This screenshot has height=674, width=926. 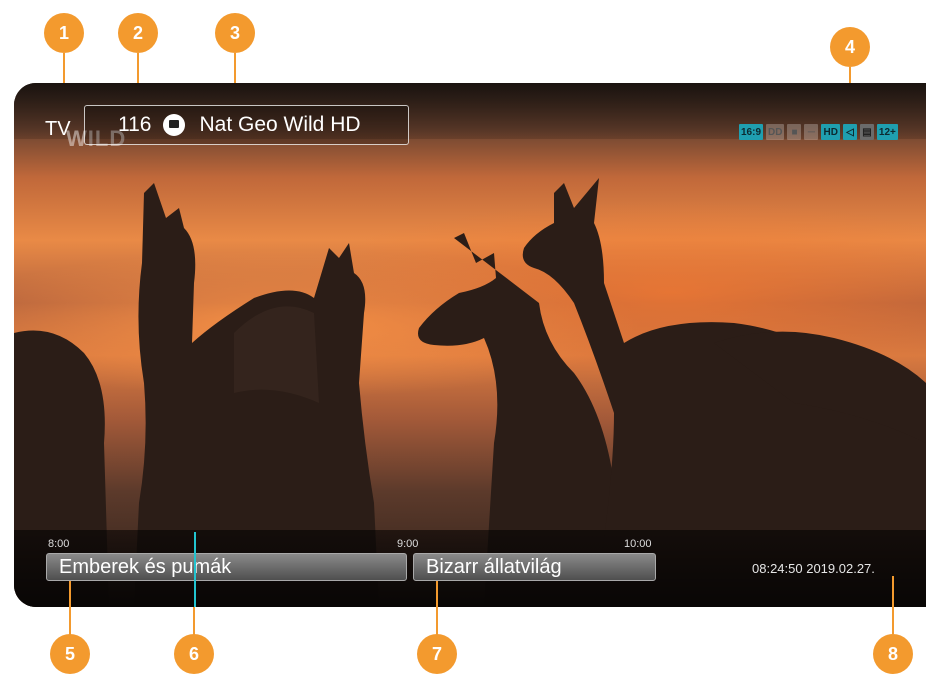 I want to click on time-label-8: 8:00, so click(x=59, y=544).